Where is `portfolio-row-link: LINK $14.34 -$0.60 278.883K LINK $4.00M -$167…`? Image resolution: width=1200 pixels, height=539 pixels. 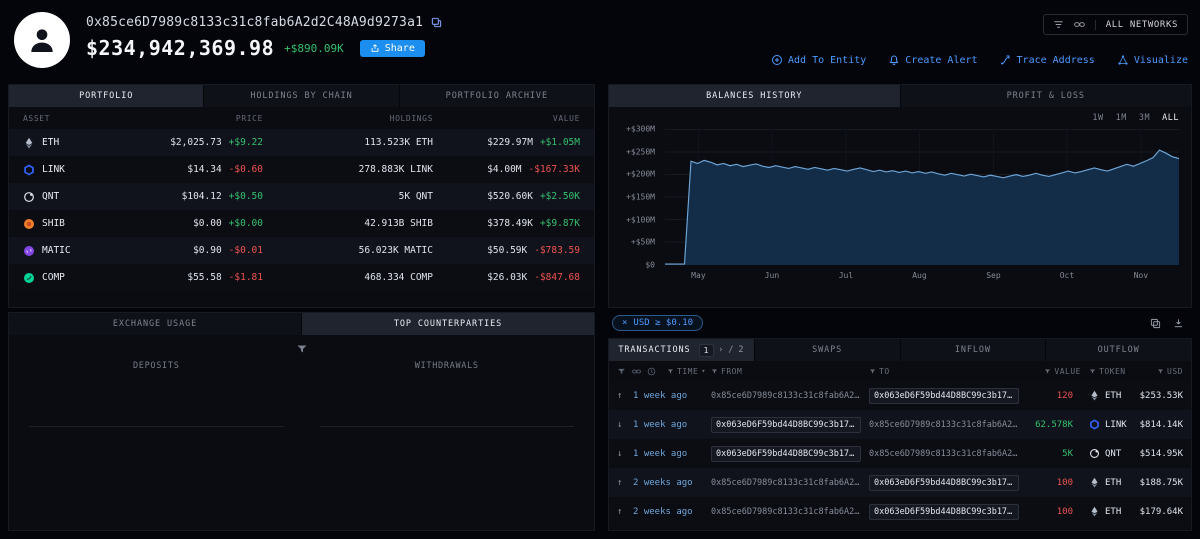 portfolio-row-link: LINK $14.34 -$0.60 278.883K LINK $4.00M -$167… is located at coordinates (301, 169).